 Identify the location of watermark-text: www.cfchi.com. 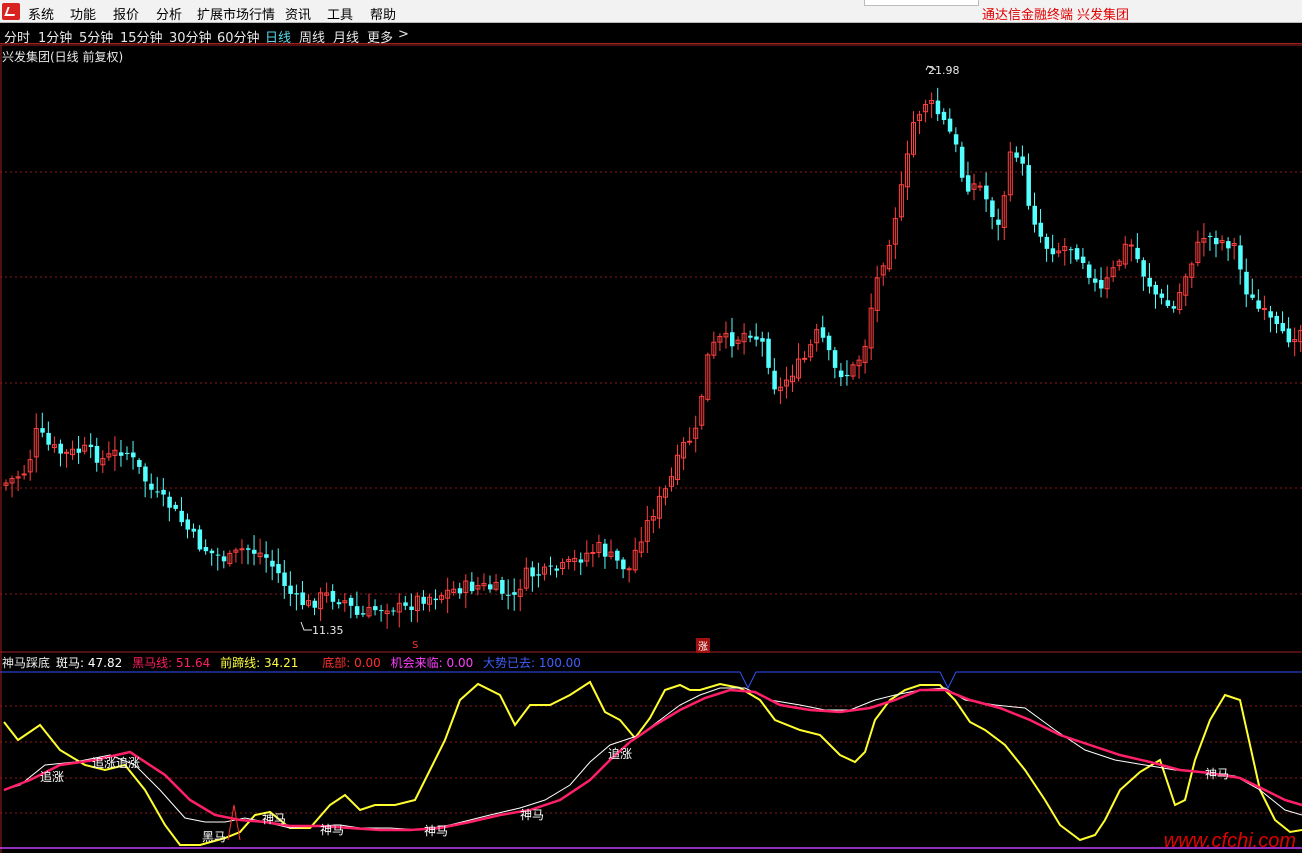
(1229, 841).